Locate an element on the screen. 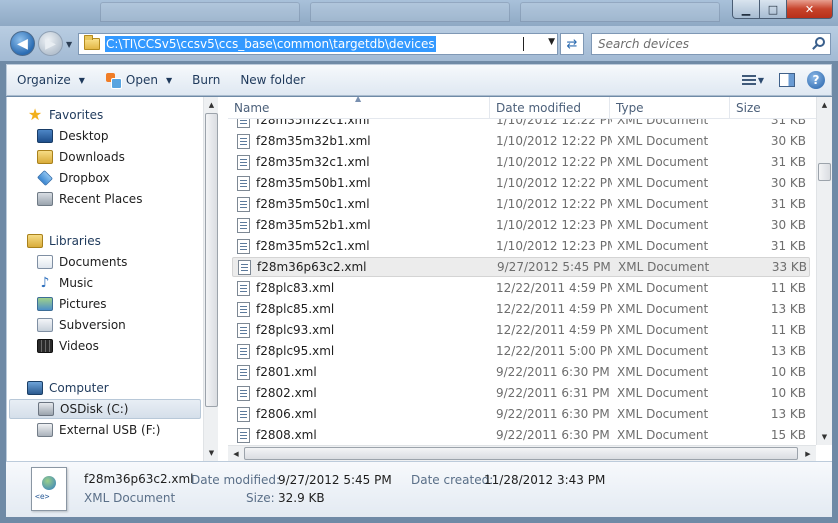 Image resolution: width=838 pixels, height=523 pixels. column-label: Type is located at coordinates (630, 108).